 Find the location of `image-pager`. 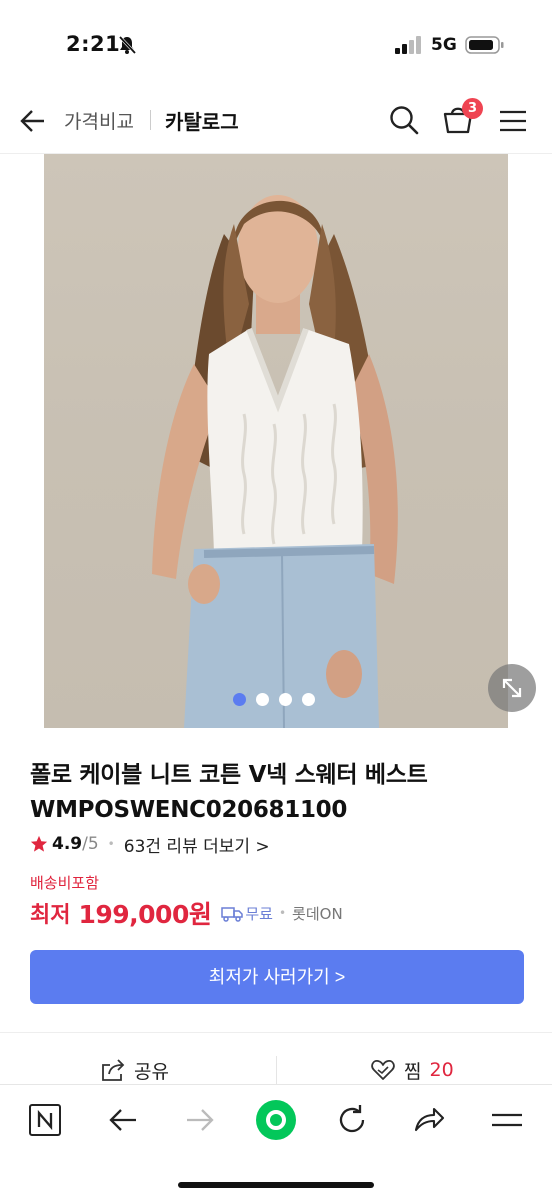

image-pager is located at coordinates (274, 700).